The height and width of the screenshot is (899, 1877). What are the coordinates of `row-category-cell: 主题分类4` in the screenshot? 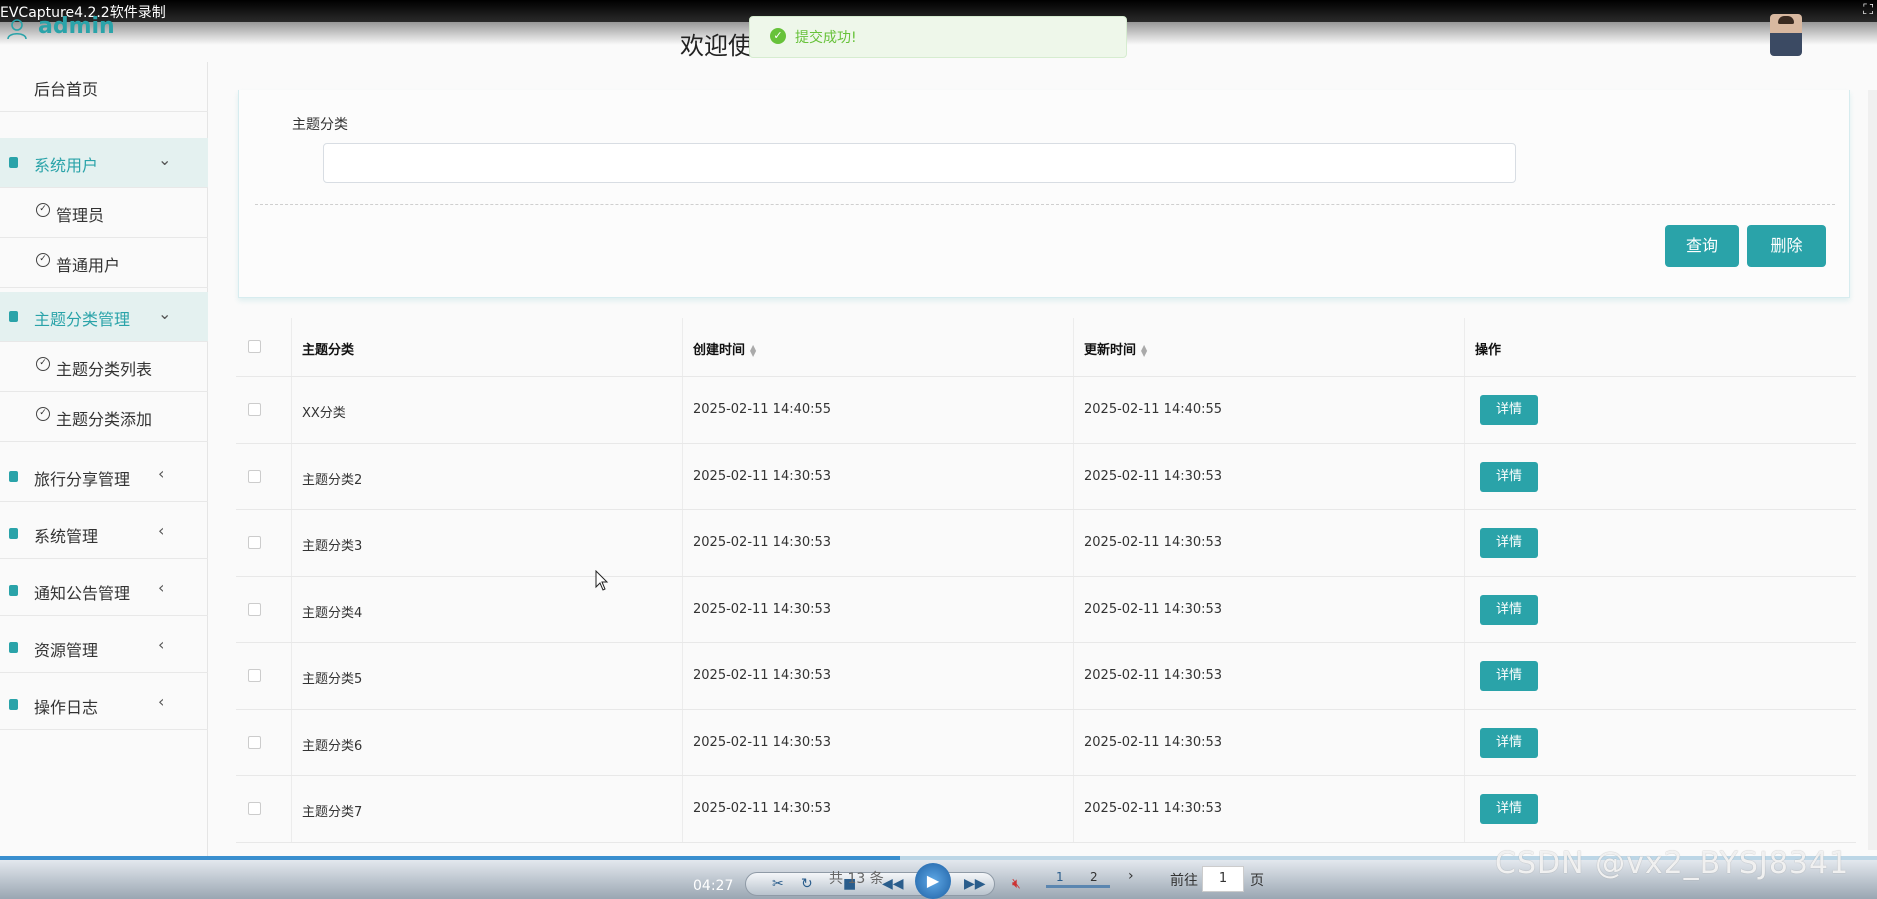 It's located at (486, 609).